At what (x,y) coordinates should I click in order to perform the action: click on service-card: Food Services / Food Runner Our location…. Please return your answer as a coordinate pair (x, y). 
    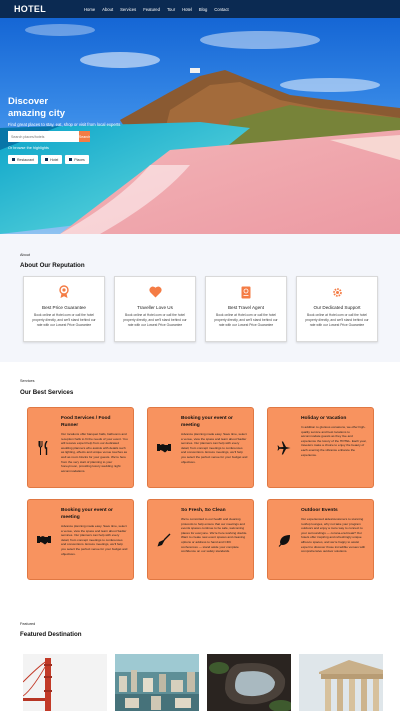
    Looking at the image, I should click on (80, 447).